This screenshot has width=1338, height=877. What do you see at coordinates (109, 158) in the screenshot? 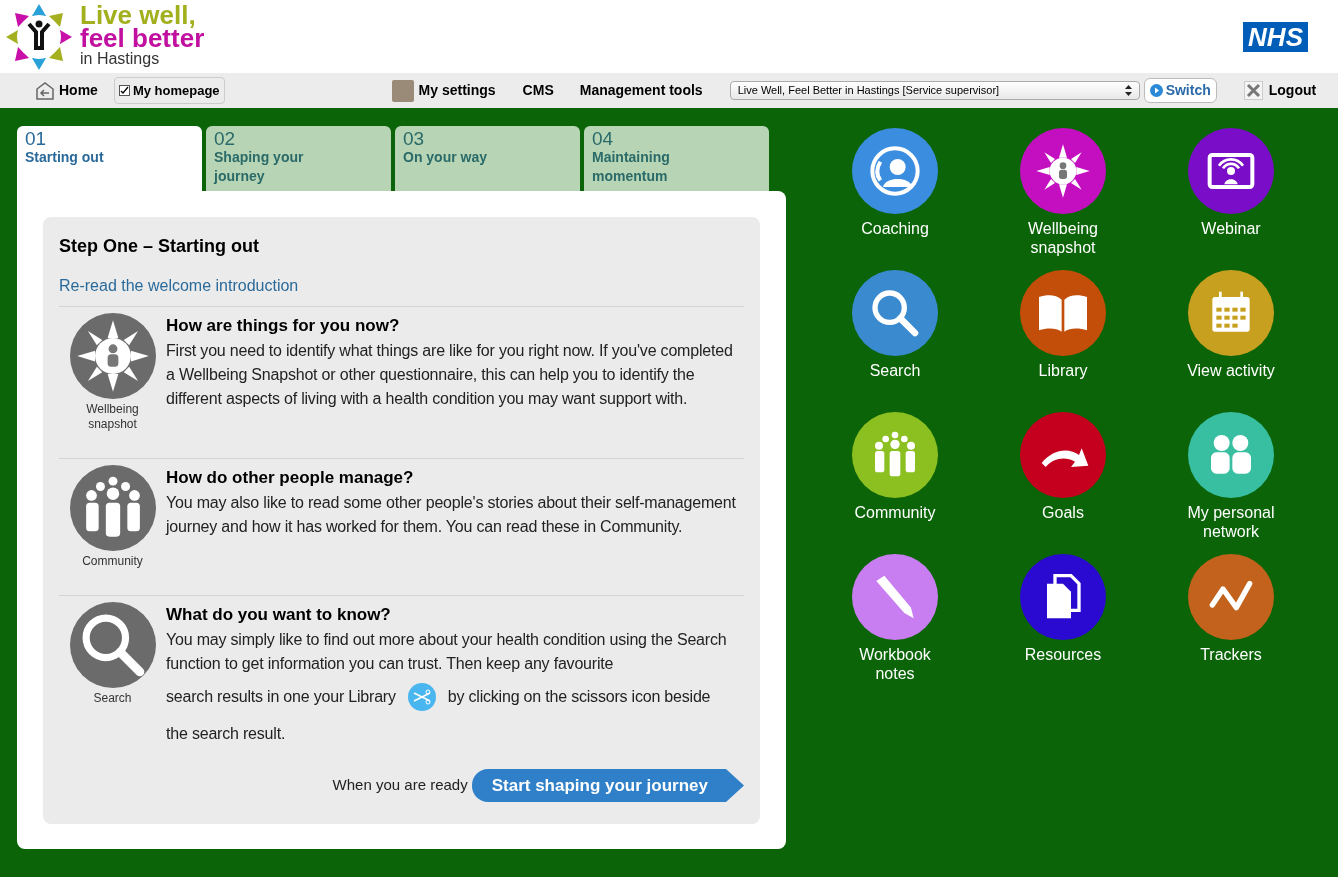
I see `step-tab: 01 Starting out` at bounding box center [109, 158].